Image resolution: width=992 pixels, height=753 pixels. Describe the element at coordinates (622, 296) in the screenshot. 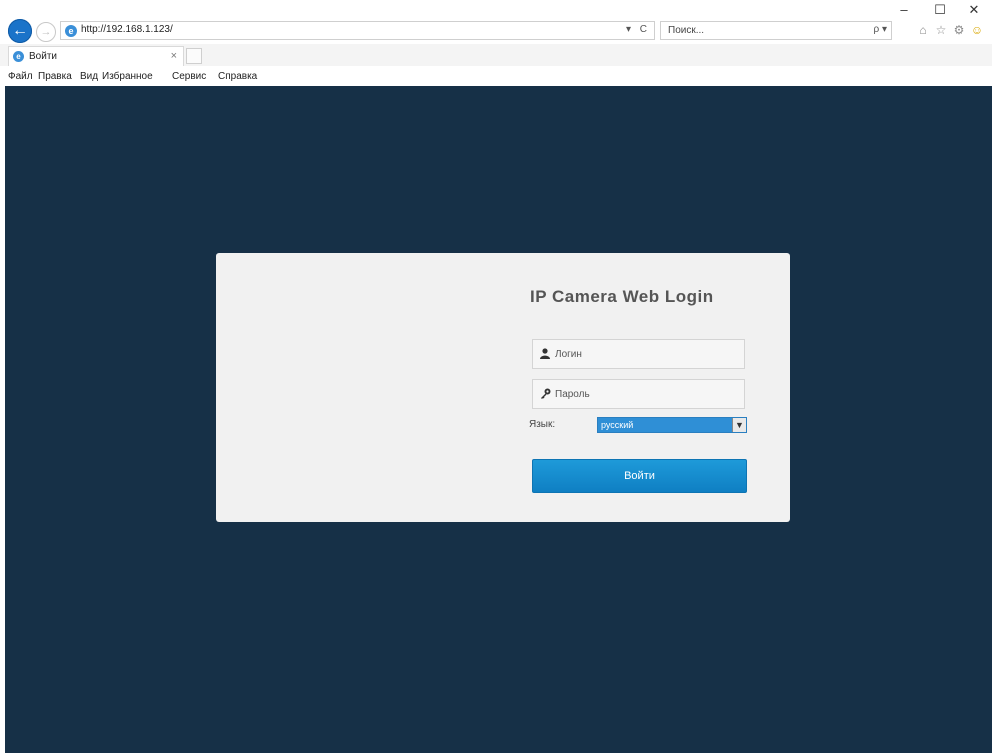

I see `login-title: IP Camera Web Login` at that location.